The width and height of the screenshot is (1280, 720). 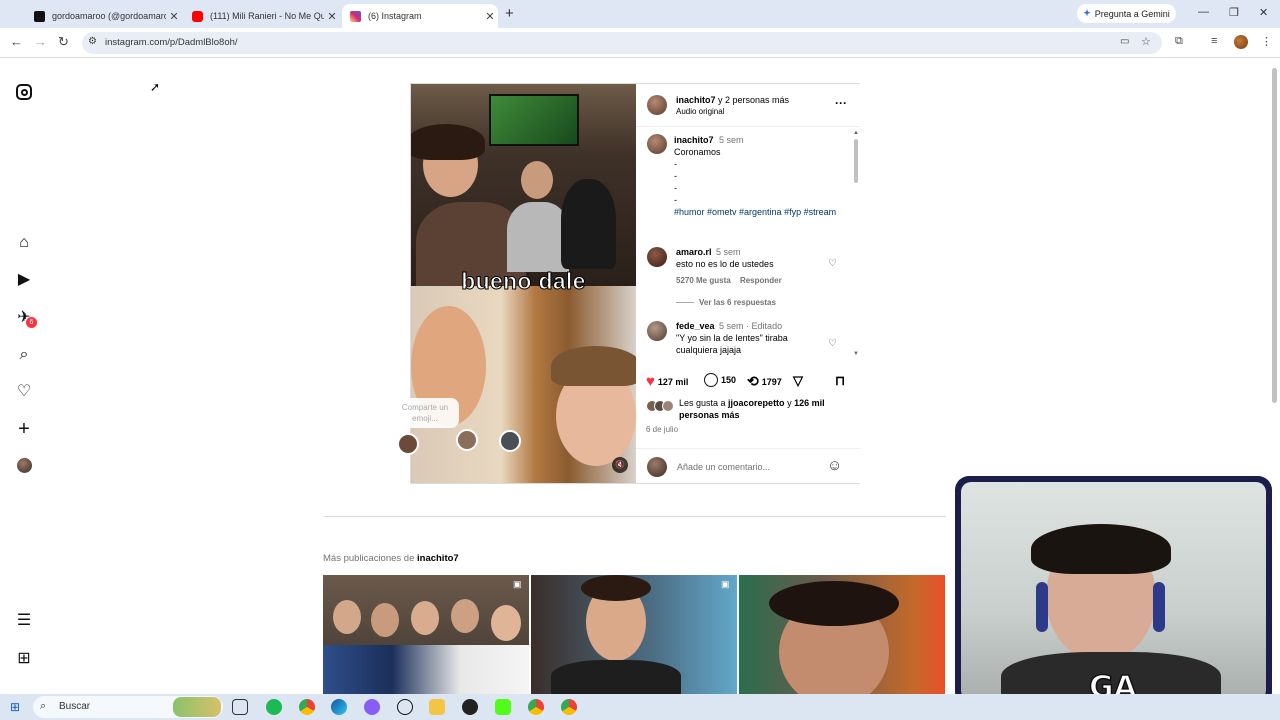 I want to click on caption-user: inachito7, so click(x=694, y=140).